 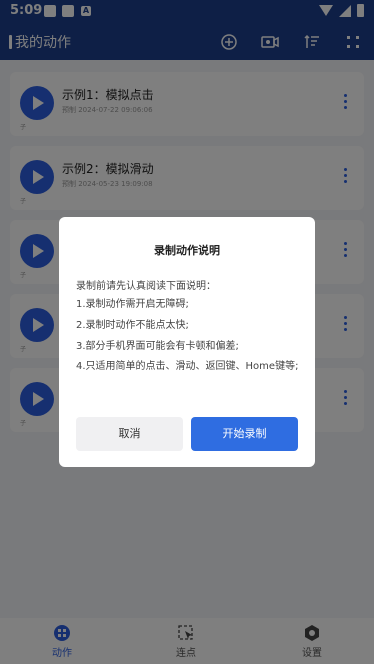 I want to click on instruction-item: 3.部分手机界面可能会有卡顿和偏差;, so click(x=157, y=346).